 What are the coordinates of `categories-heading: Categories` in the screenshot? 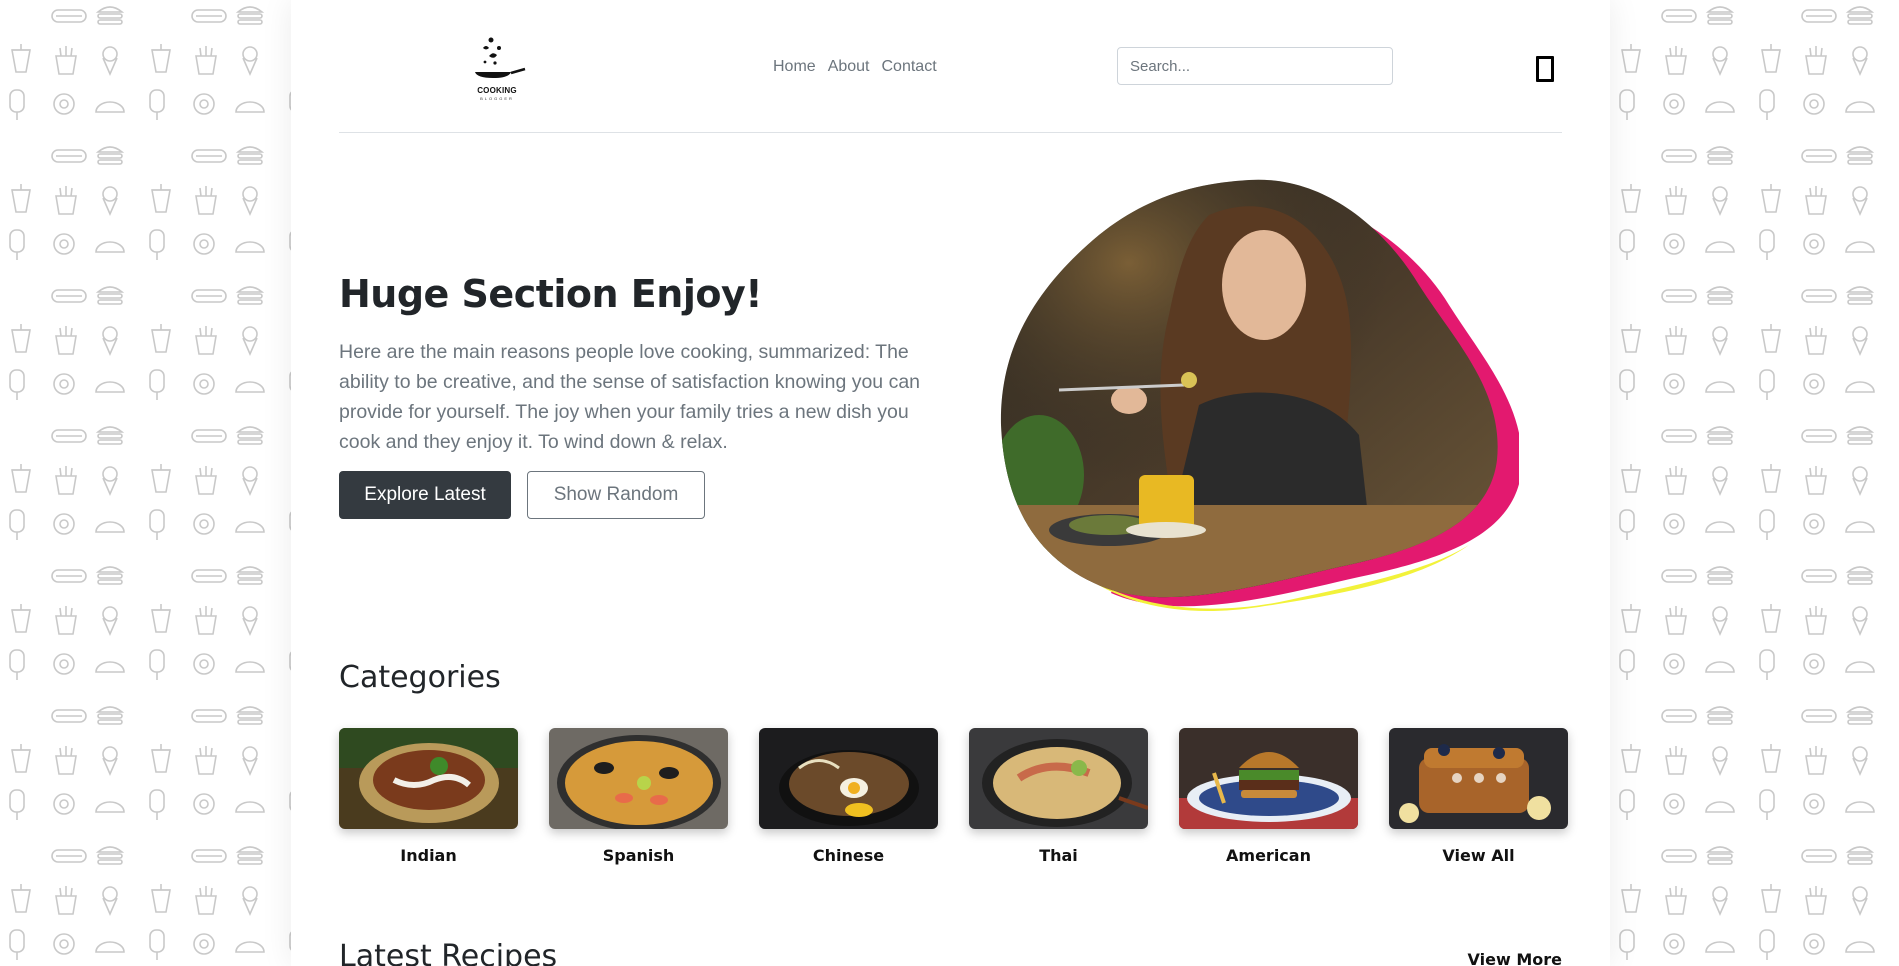 It's located at (420, 677).